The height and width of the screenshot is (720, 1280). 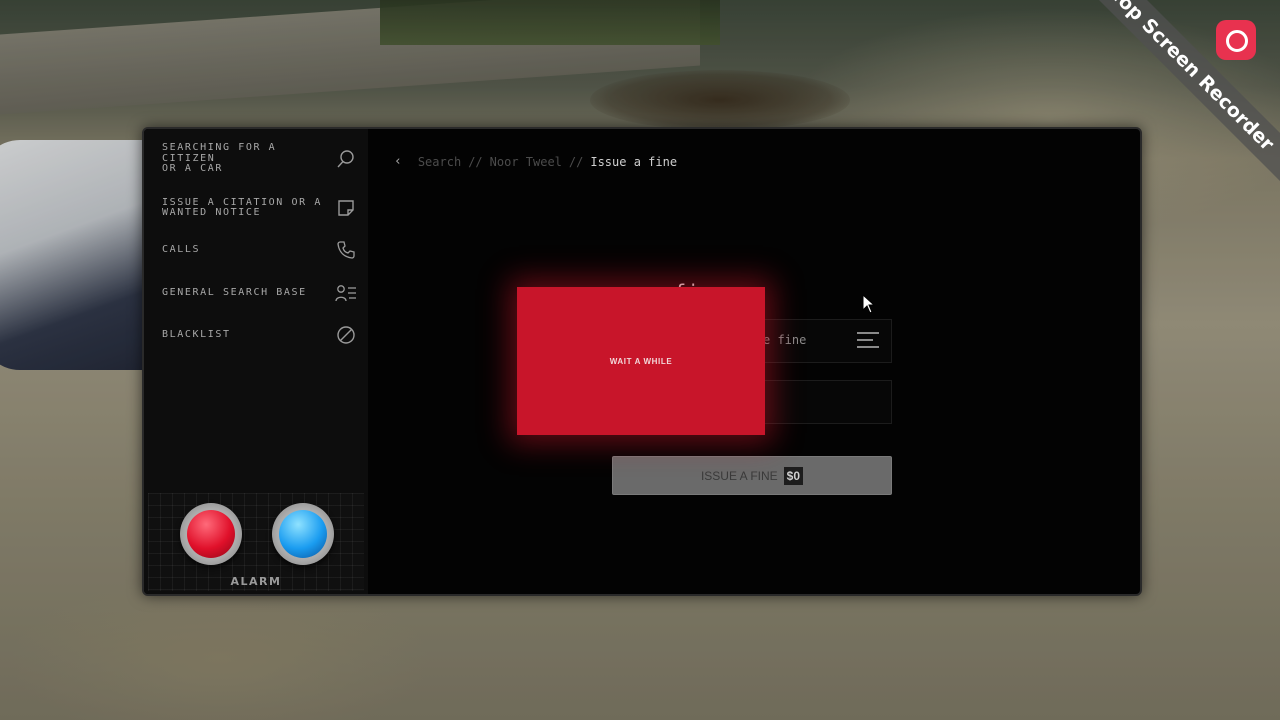 I want to click on loading-text: WAIT A WHILE, so click(x=641, y=361).